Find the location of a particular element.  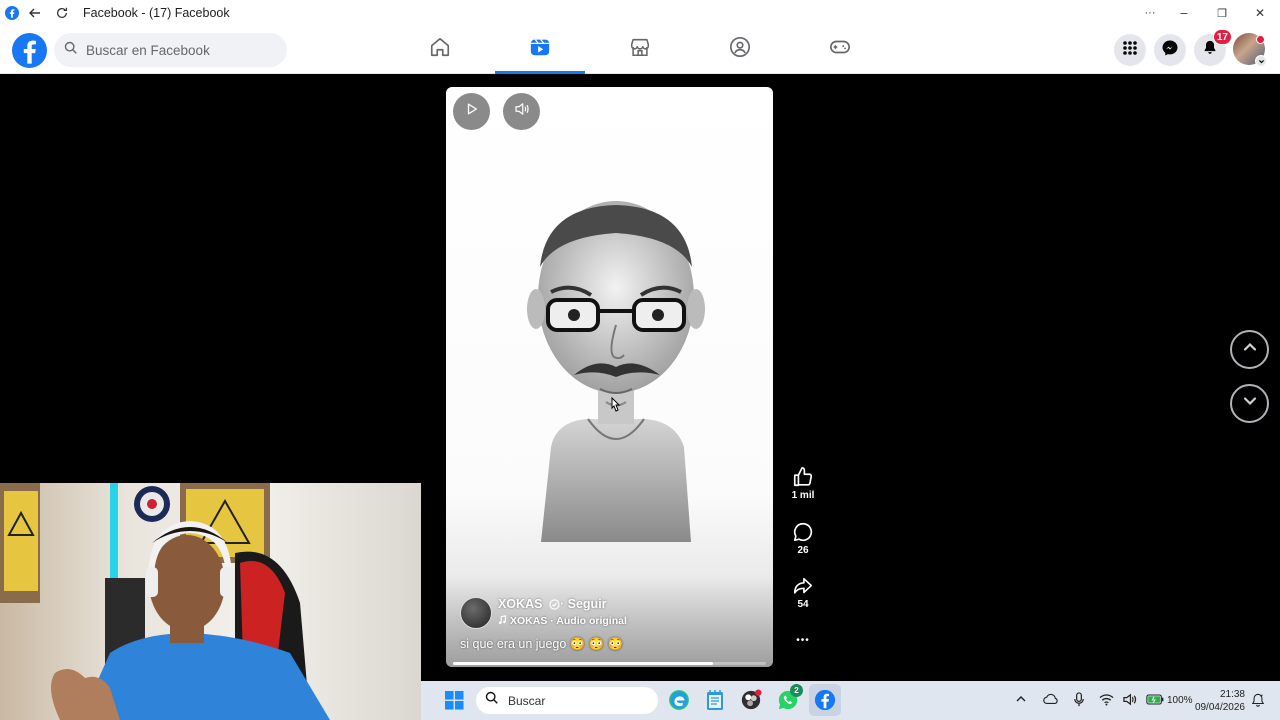

maximize-button: ❐ is located at coordinates (1222, 13).